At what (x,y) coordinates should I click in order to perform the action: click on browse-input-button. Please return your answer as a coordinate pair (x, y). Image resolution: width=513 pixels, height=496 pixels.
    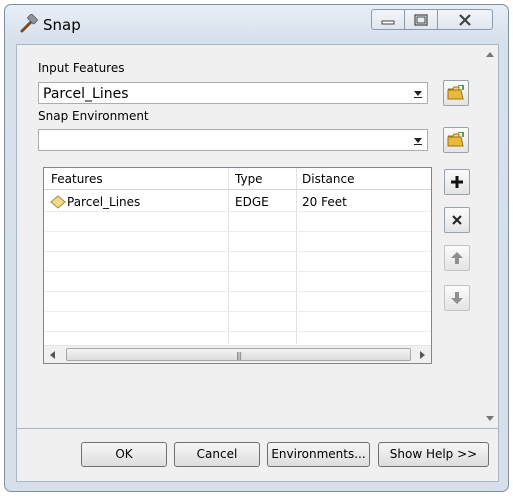
    Looking at the image, I should click on (456, 93).